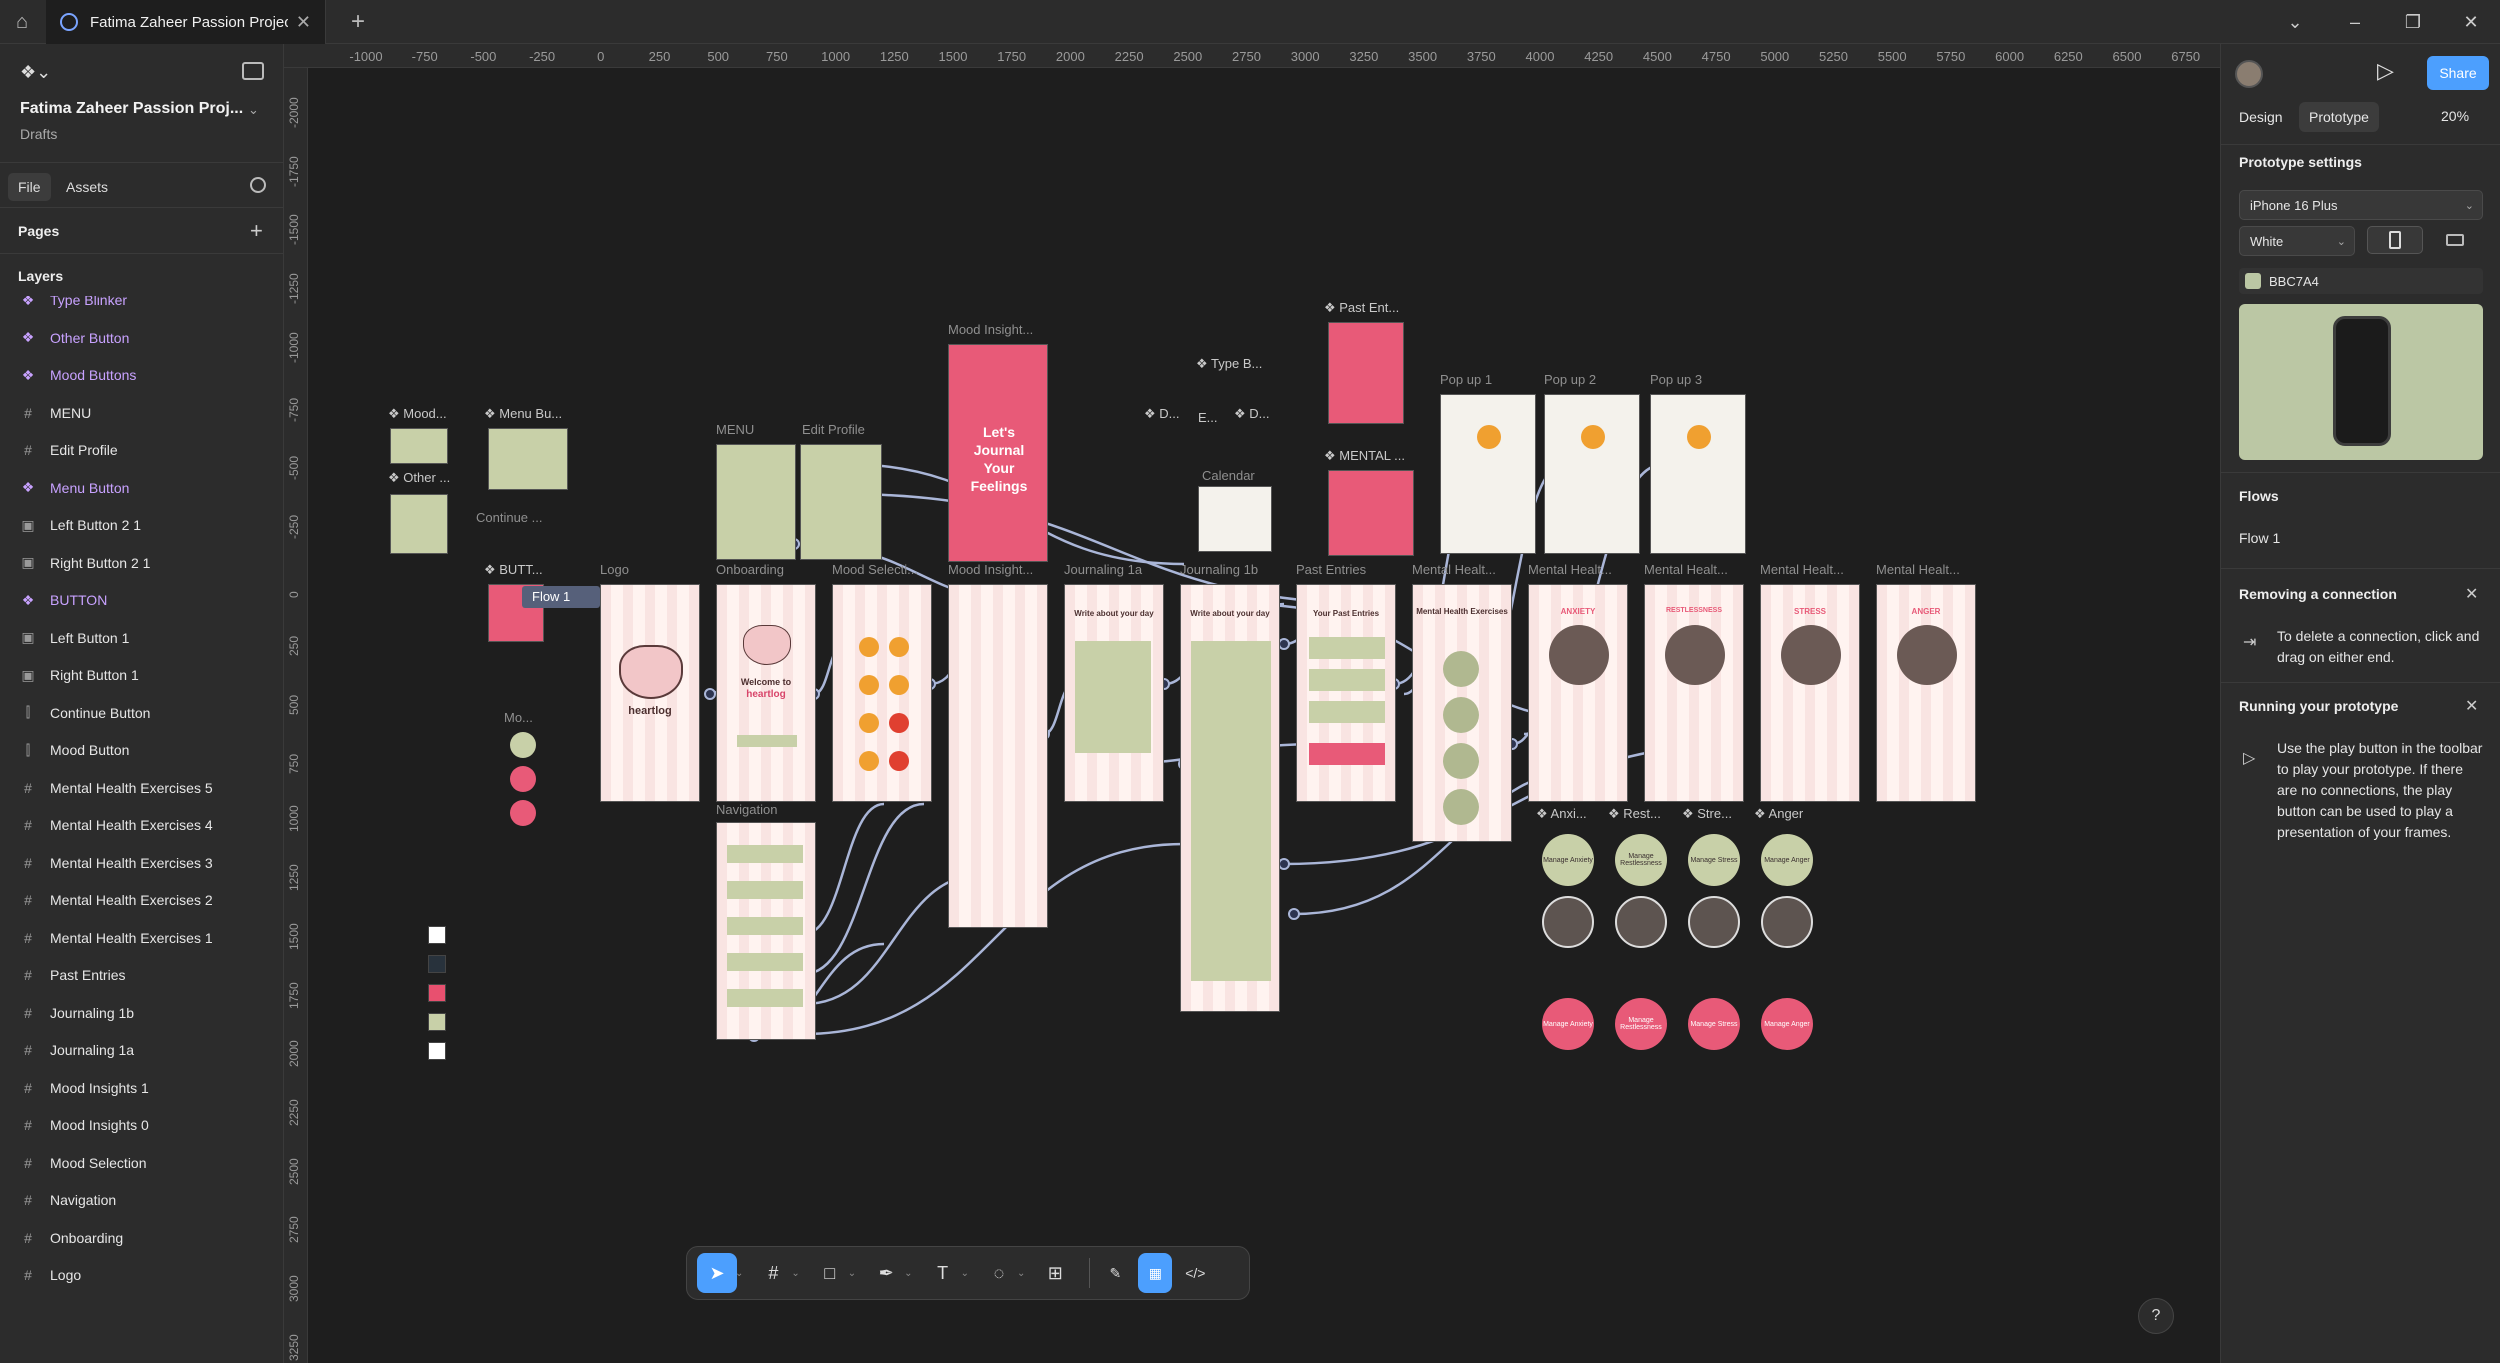  What do you see at coordinates (650, 693) in the screenshot?
I see `frame-logo: heartlog` at bounding box center [650, 693].